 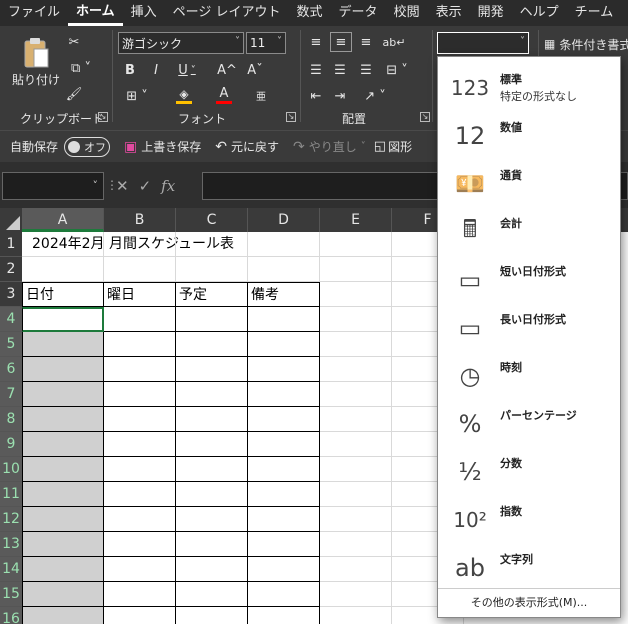 What do you see at coordinates (212, 615) in the screenshot?
I see `cell-c16` at bounding box center [212, 615].